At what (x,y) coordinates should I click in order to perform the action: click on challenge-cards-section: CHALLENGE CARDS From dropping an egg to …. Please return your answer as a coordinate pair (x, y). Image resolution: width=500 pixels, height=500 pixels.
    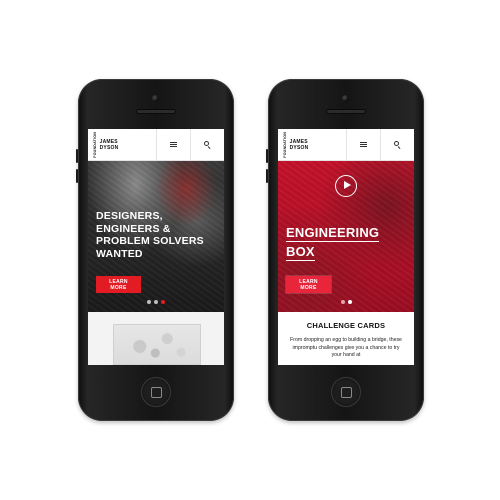
    Looking at the image, I should click on (346, 338).